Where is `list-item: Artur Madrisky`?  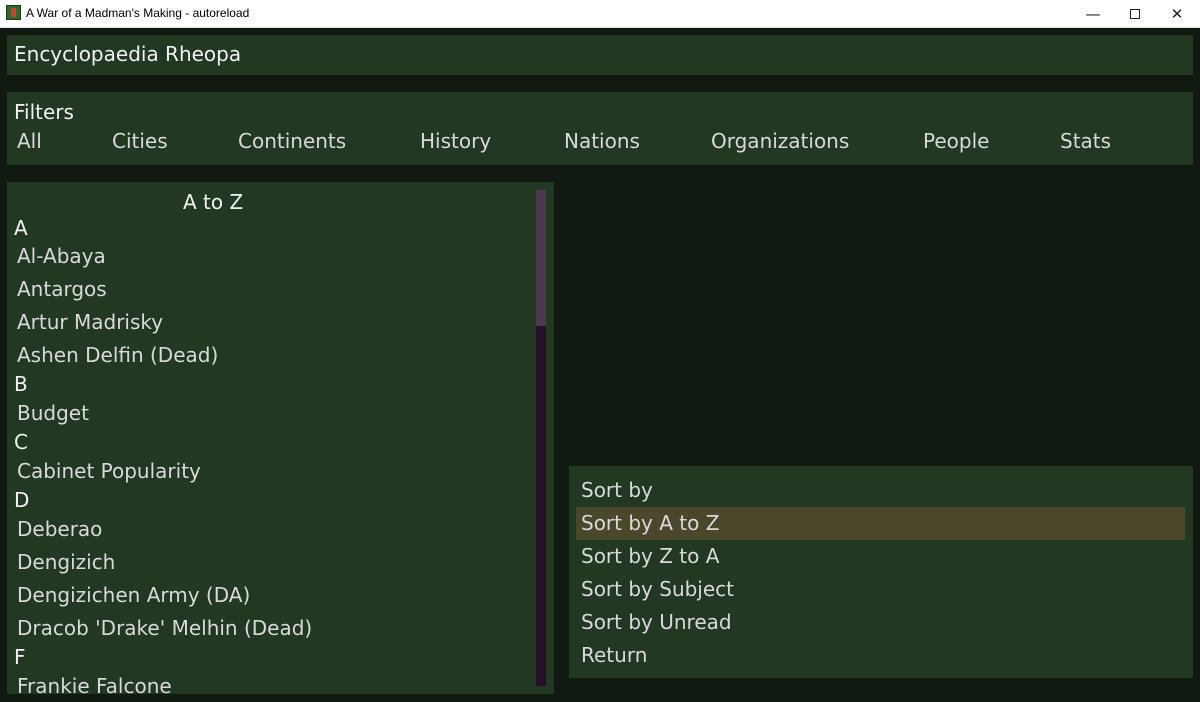
list-item: Artur Madrisky is located at coordinates (90, 322).